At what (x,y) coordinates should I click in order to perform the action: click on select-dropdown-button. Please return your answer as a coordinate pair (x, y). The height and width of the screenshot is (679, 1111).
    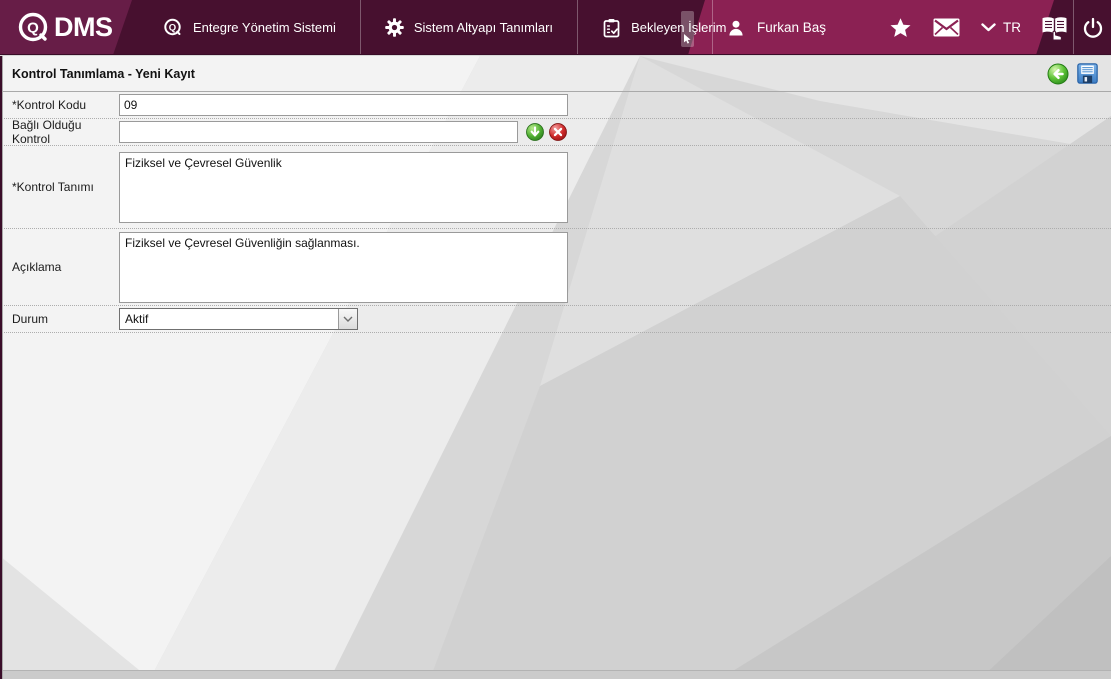
    Looking at the image, I should click on (347, 319).